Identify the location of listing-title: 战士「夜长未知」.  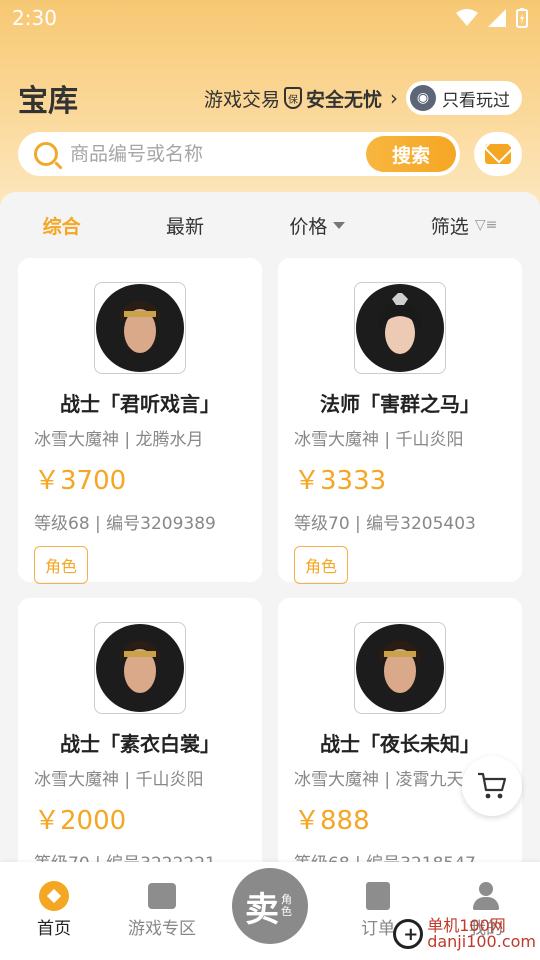
(400, 744).